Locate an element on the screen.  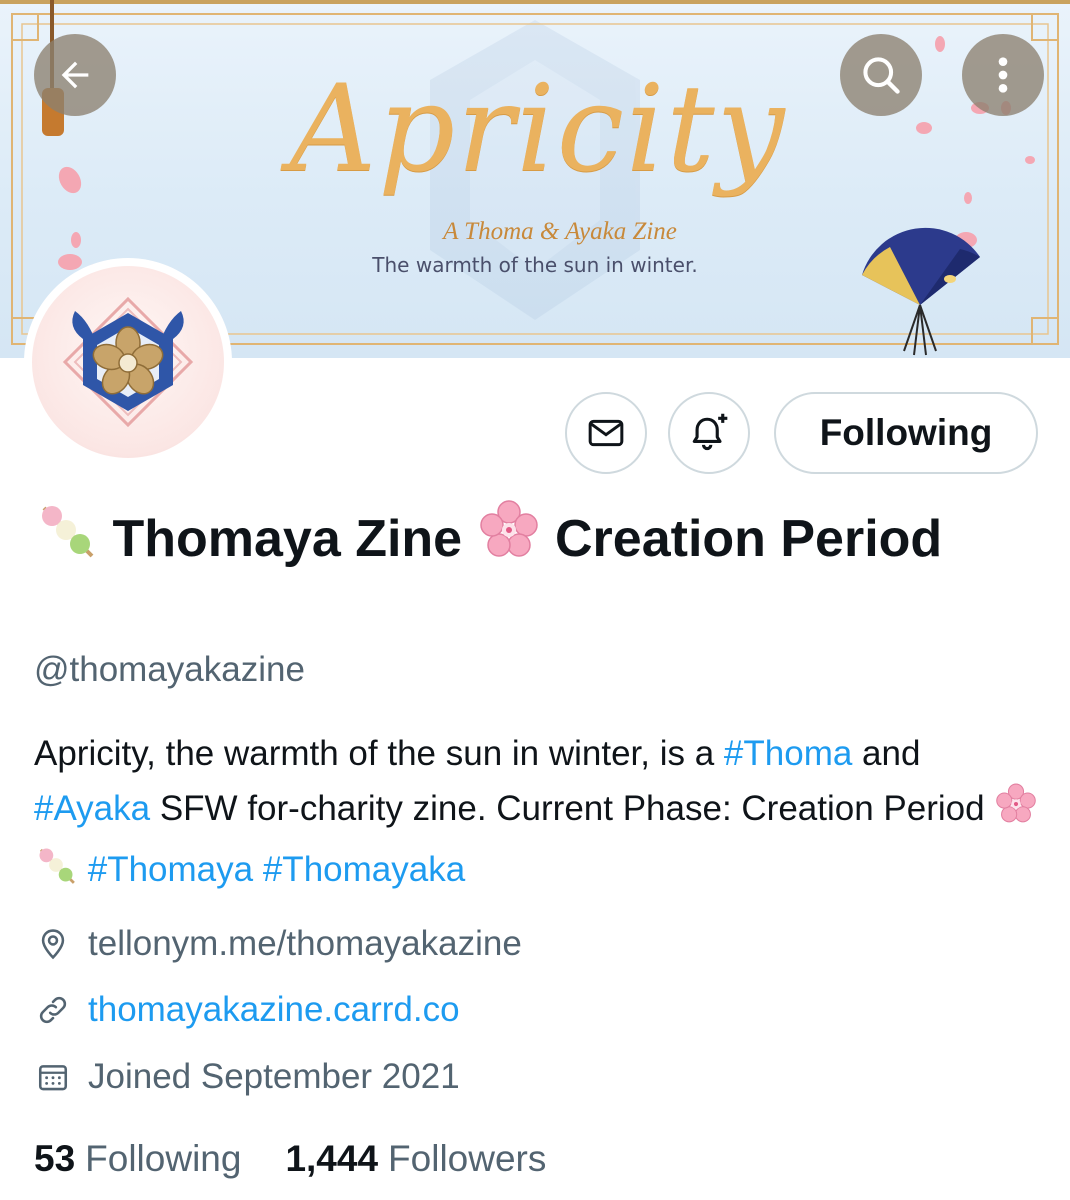
profile-location: tellonym.me/thomayakazine is located at coordinates (278, 944).